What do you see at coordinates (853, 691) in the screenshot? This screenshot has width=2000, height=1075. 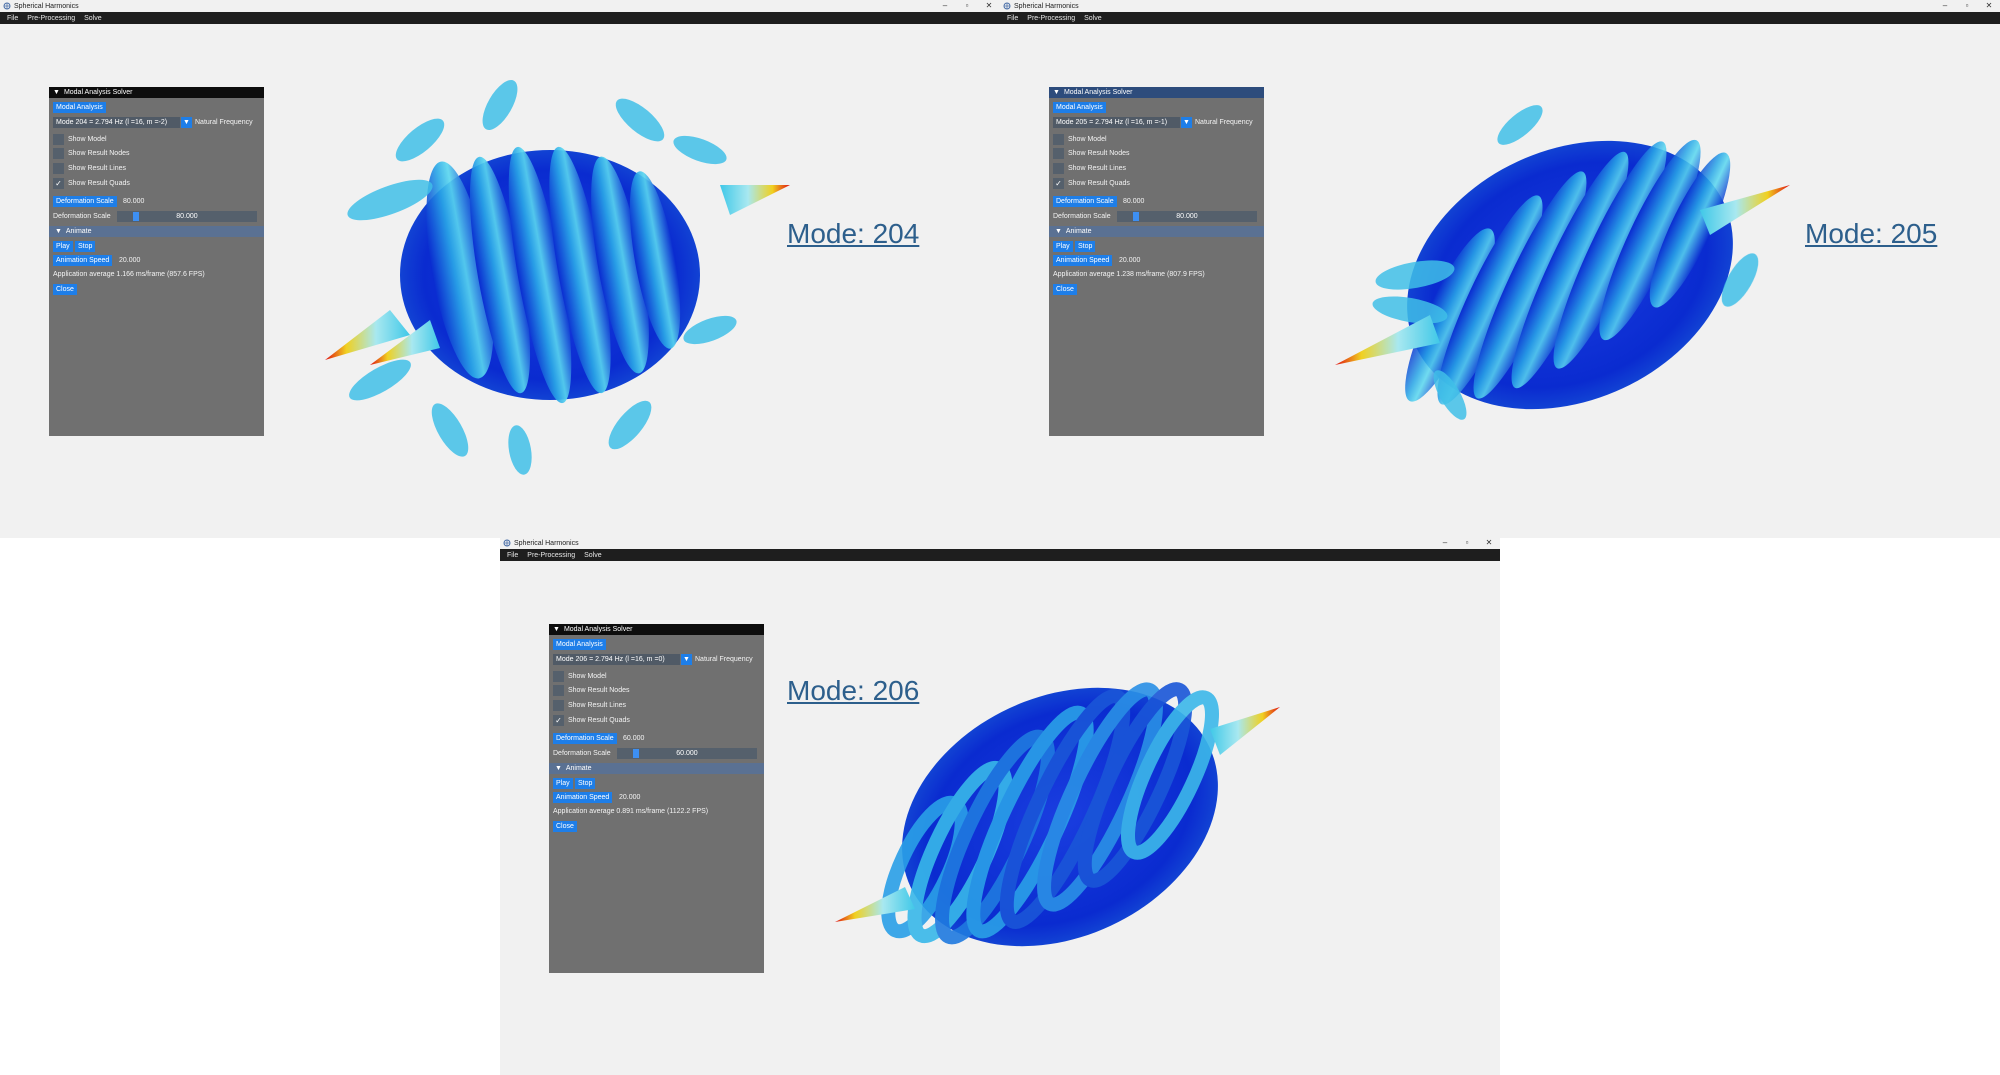 I see `mode-label: Mode: 206` at bounding box center [853, 691].